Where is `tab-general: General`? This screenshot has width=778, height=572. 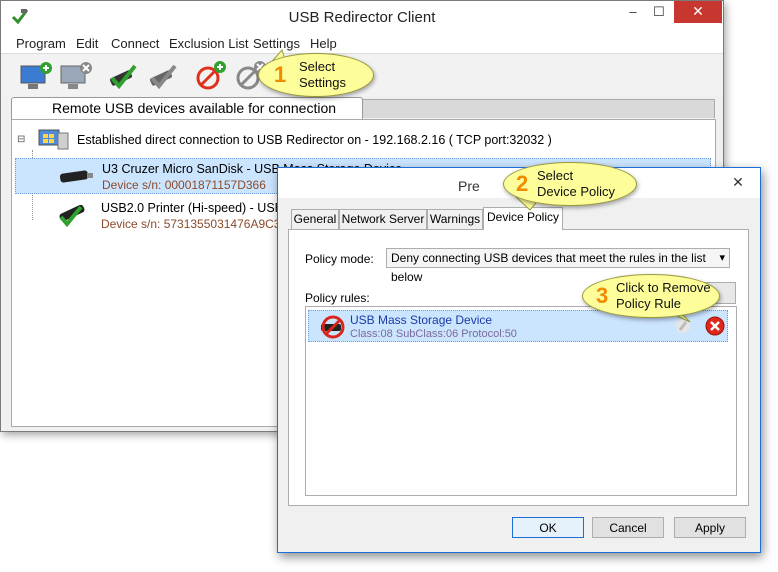 tab-general: General is located at coordinates (315, 219).